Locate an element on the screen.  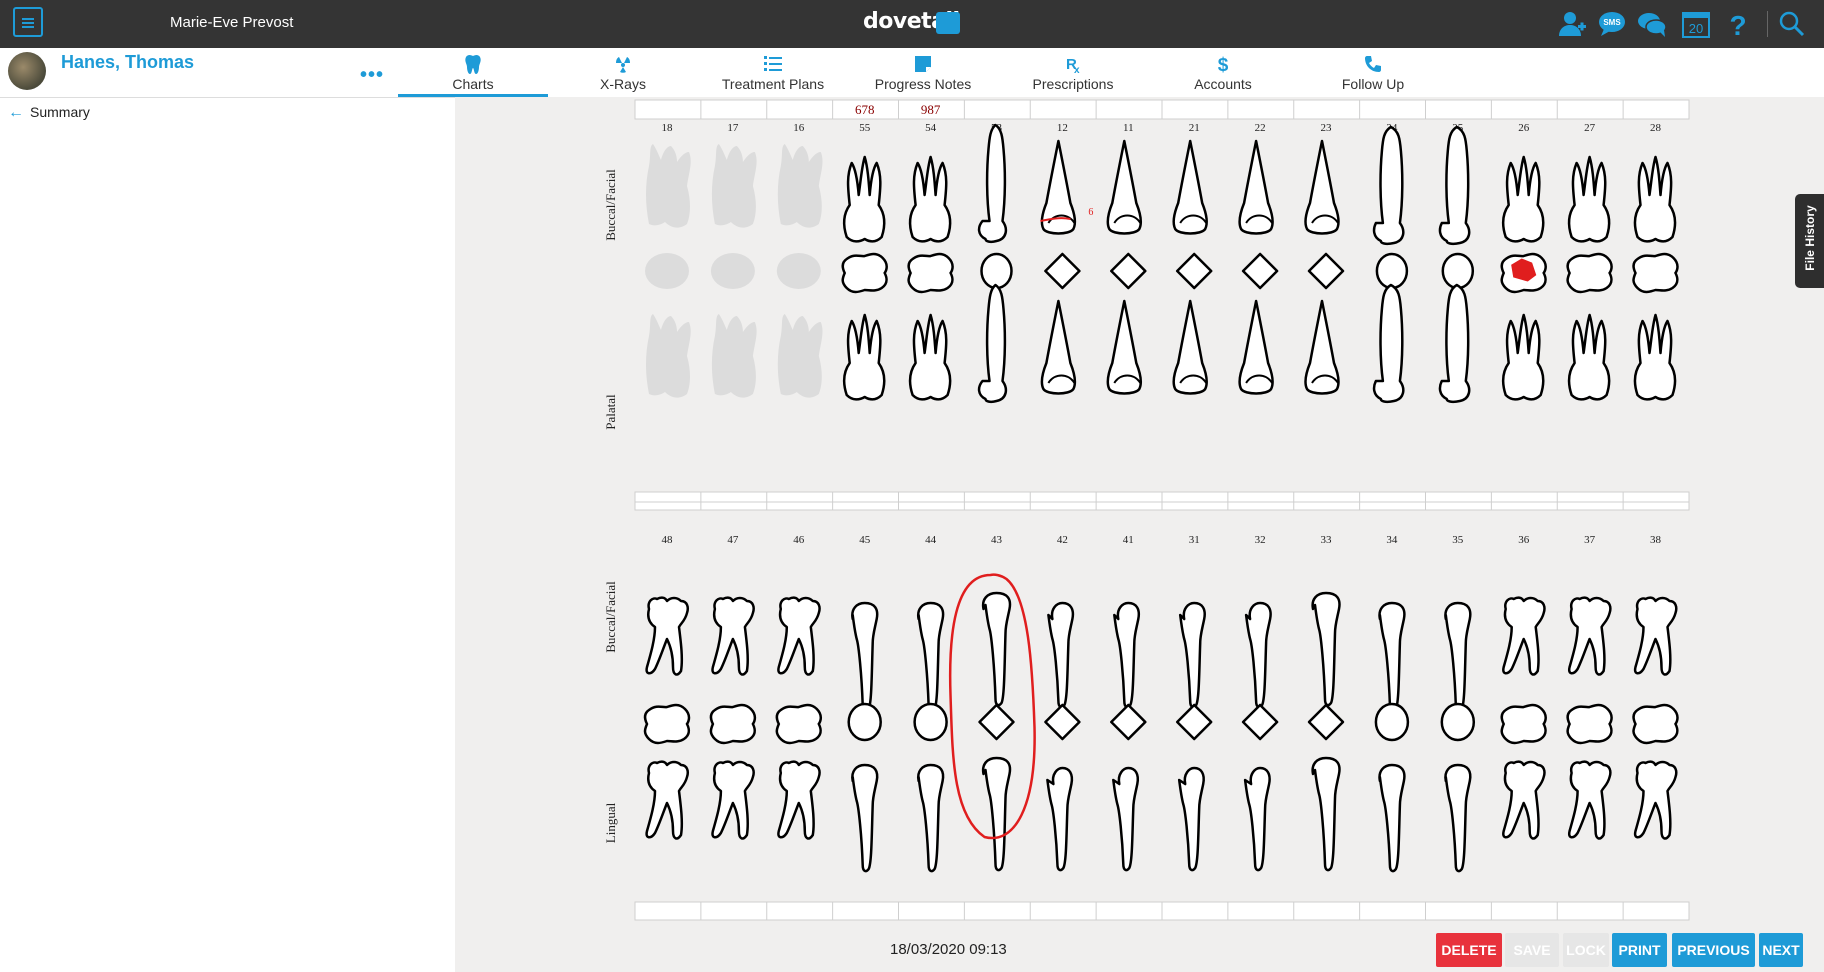
tooth-number-44: 44 is located at coordinates (931, 540).